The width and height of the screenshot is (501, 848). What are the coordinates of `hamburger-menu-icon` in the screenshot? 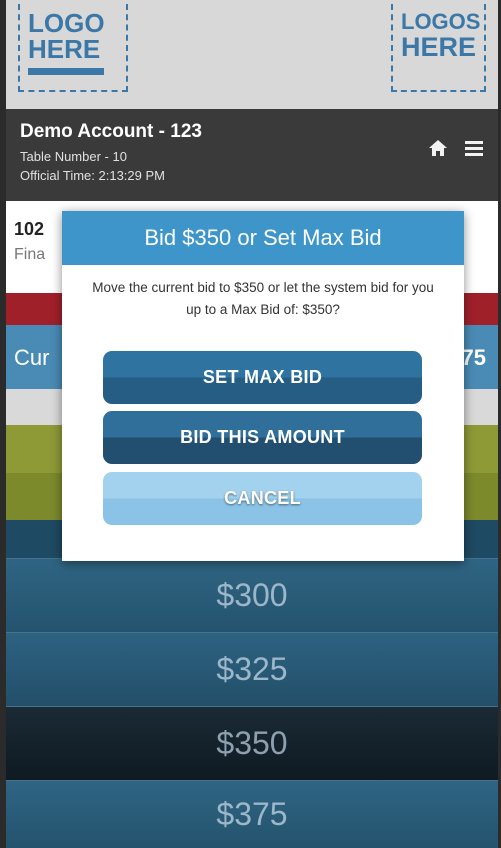 It's located at (474, 151).